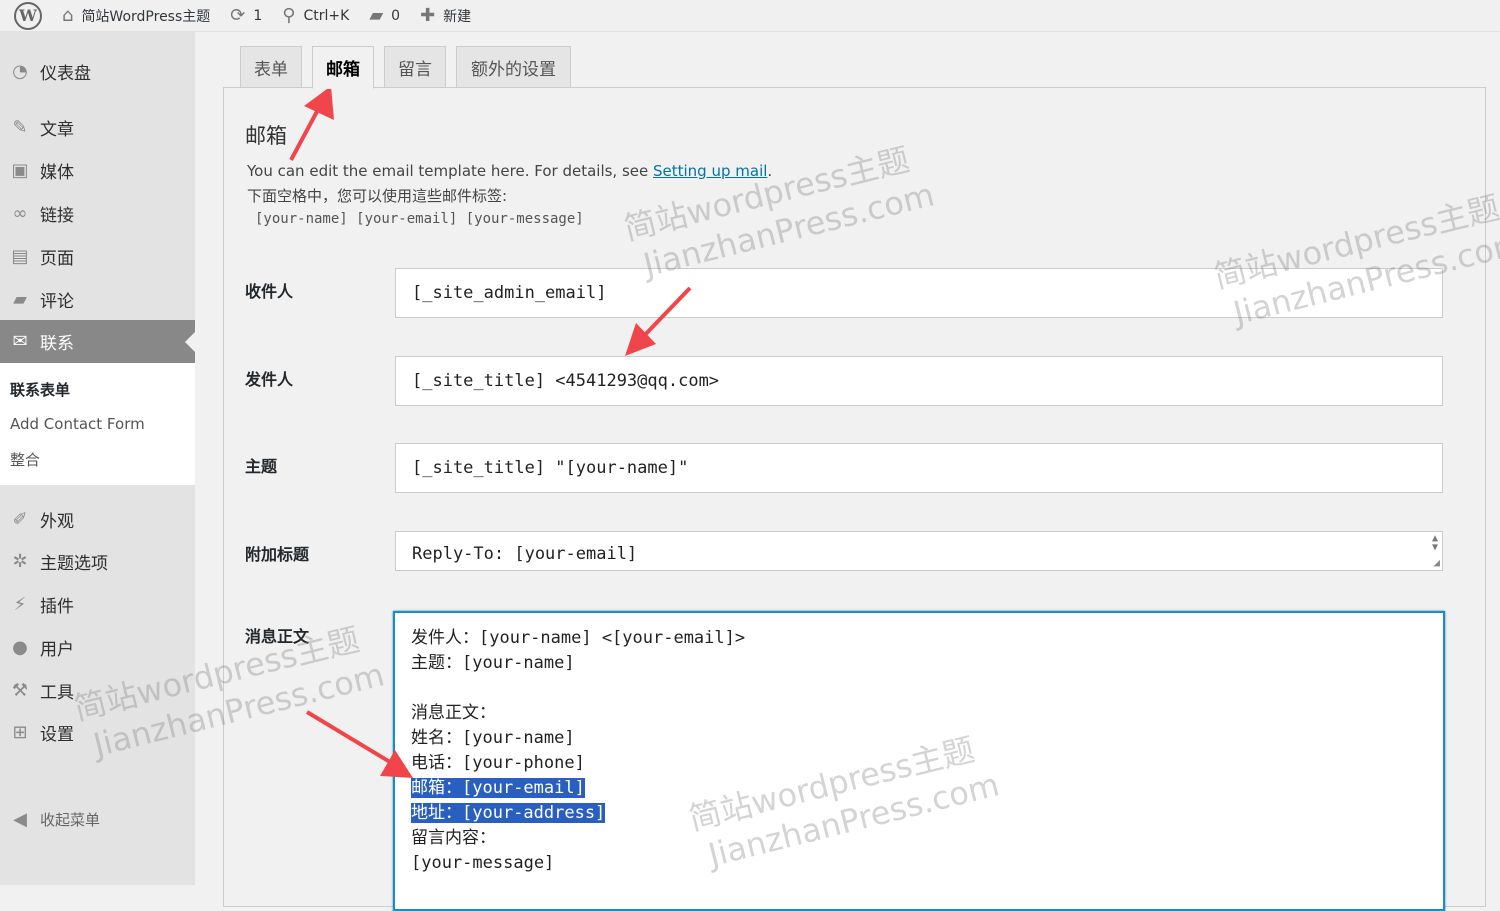  Describe the element at coordinates (1436, 562) in the screenshot. I see `resize-grip-icon: ◢` at that location.